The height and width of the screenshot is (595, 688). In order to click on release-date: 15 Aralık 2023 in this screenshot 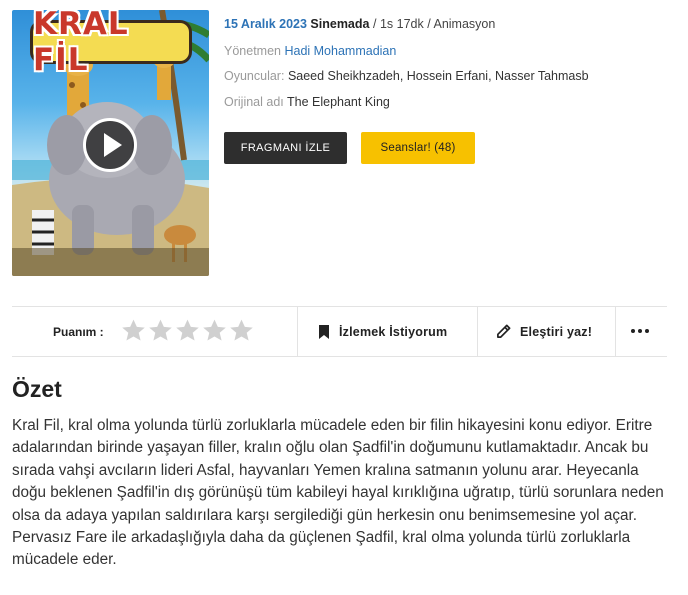, I will do `click(265, 24)`.